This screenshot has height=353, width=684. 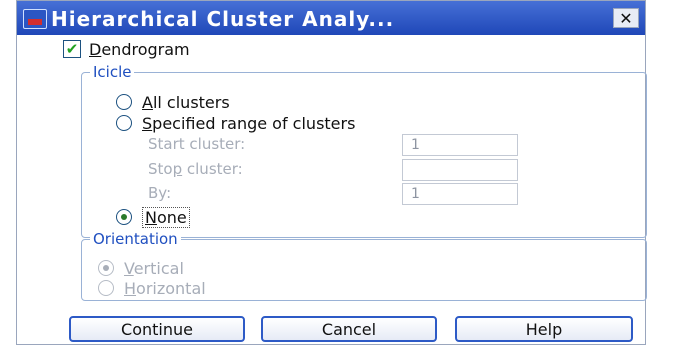 I want to click on stop-cluster-label: Stop cluster:, so click(x=195, y=169).